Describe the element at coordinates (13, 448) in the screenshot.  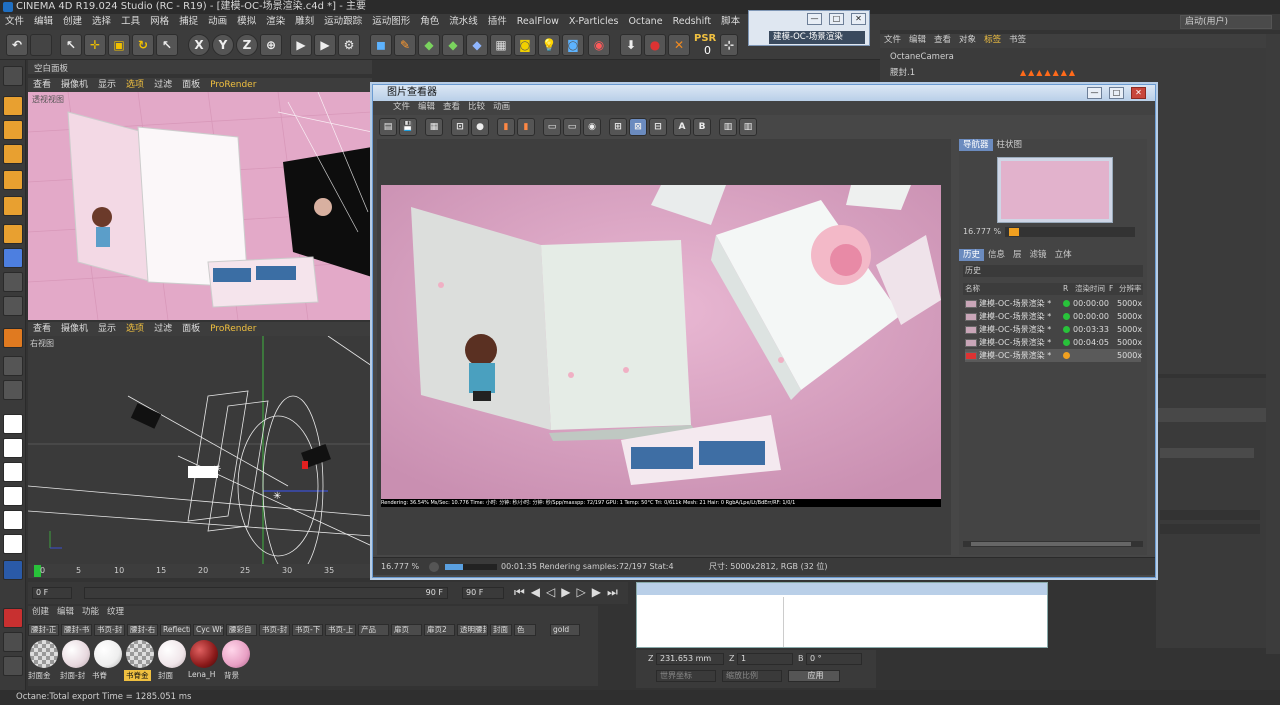
I see `layout-quad-icon` at that location.